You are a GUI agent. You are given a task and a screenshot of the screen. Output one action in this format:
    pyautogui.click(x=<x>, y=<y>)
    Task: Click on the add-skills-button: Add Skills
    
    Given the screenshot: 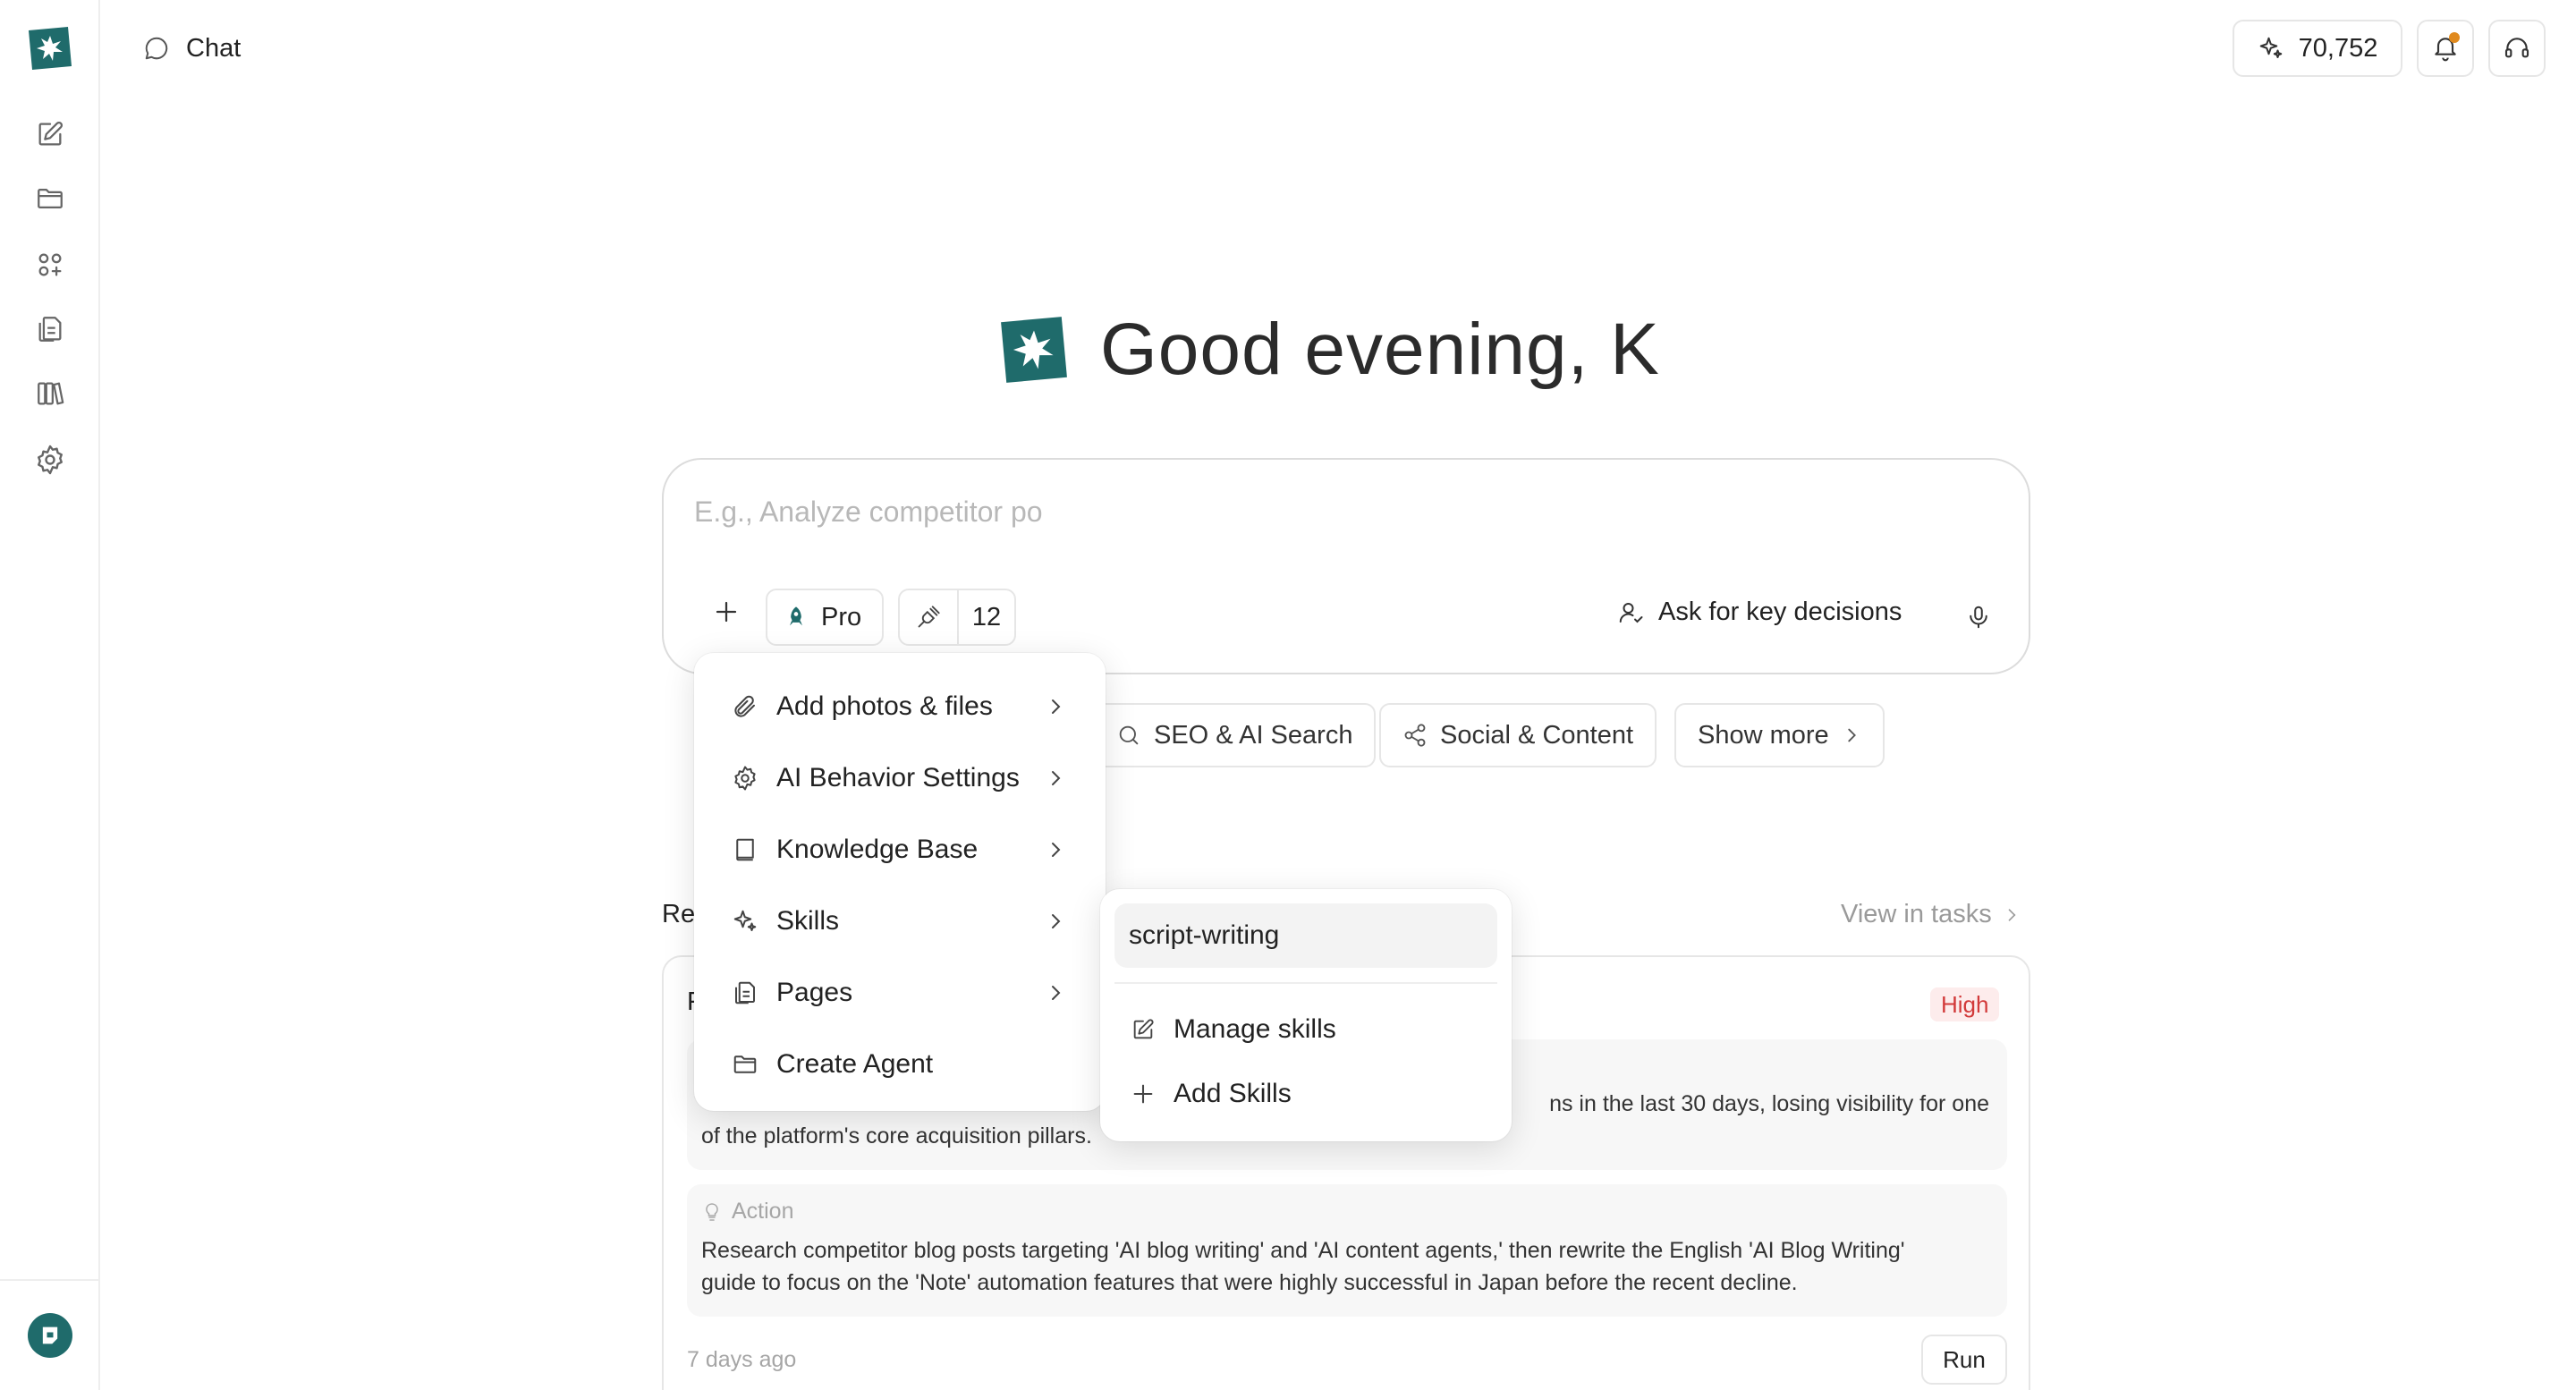 What is the action you would take?
    pyautogui.click(x=1305, y=1093)
    